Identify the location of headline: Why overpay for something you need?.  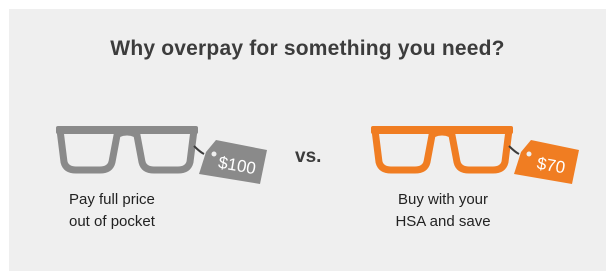
(307, 48).